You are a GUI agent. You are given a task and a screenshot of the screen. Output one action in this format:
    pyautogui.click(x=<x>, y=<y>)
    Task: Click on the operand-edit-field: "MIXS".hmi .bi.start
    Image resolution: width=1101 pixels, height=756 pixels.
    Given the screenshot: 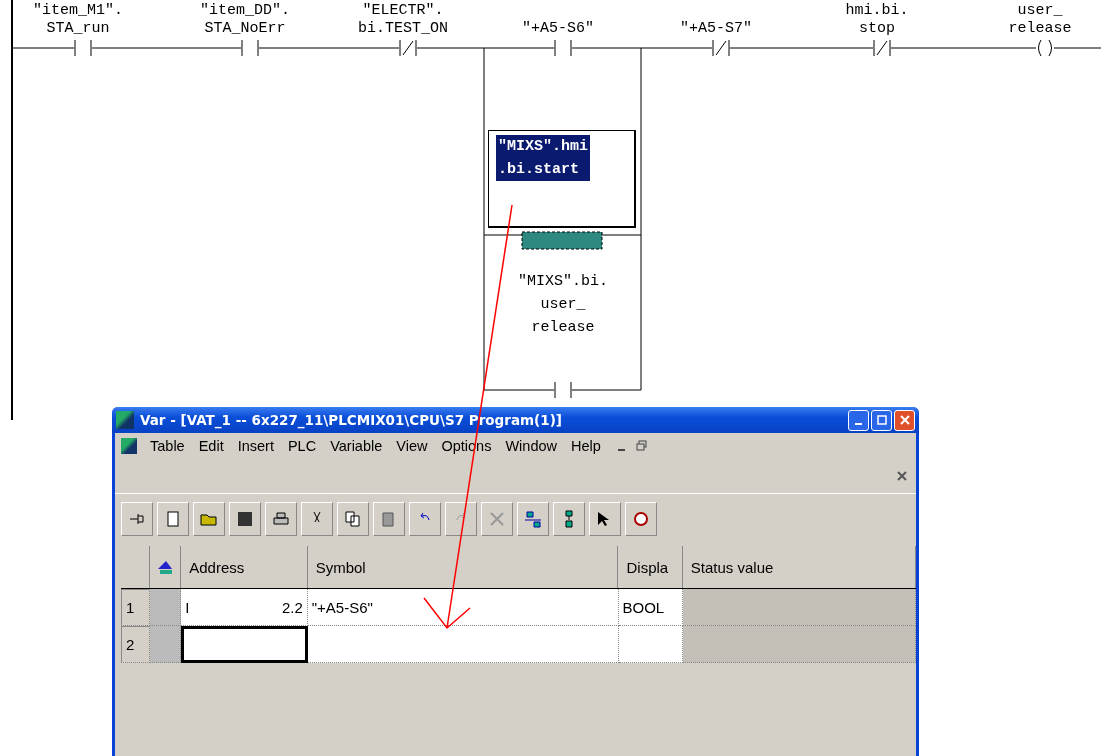 What is the action you would take?
    pyautogui.click(x=562, y=179)
    